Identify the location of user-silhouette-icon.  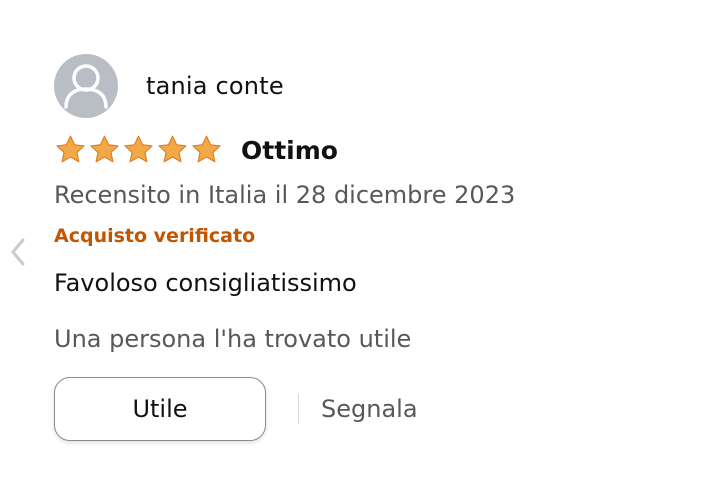
(86, 86).